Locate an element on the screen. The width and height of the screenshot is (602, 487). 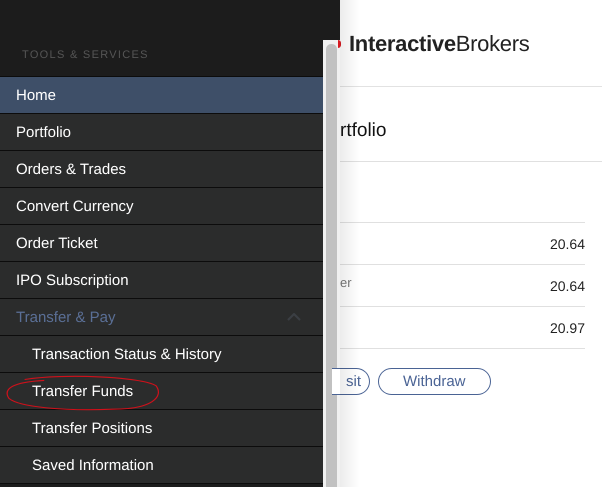
caret-icon is located at coordinates (294, 317).